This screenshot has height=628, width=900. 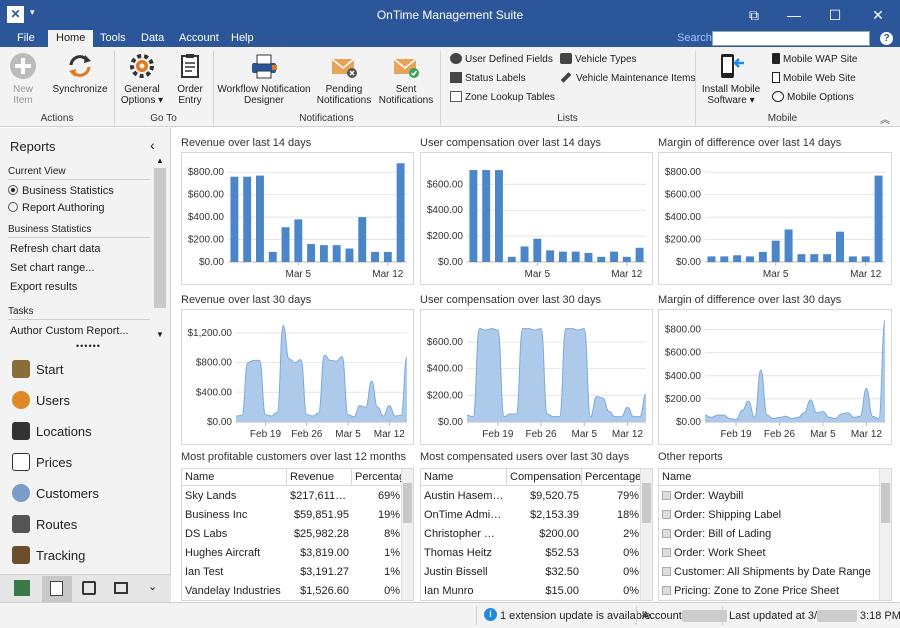 I want to click on synchronize-button: Synchronize, so click(x=80, y=73).